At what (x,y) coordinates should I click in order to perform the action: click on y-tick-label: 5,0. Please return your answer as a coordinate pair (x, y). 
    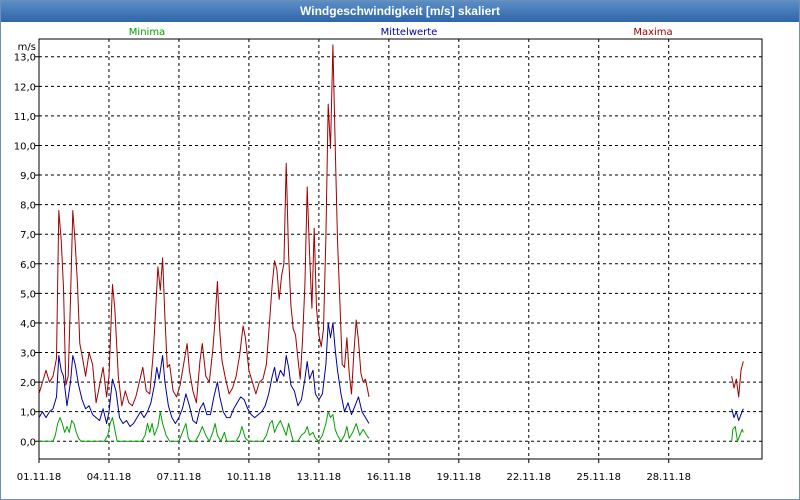
    Looking at the image, I should click on (28, 294).